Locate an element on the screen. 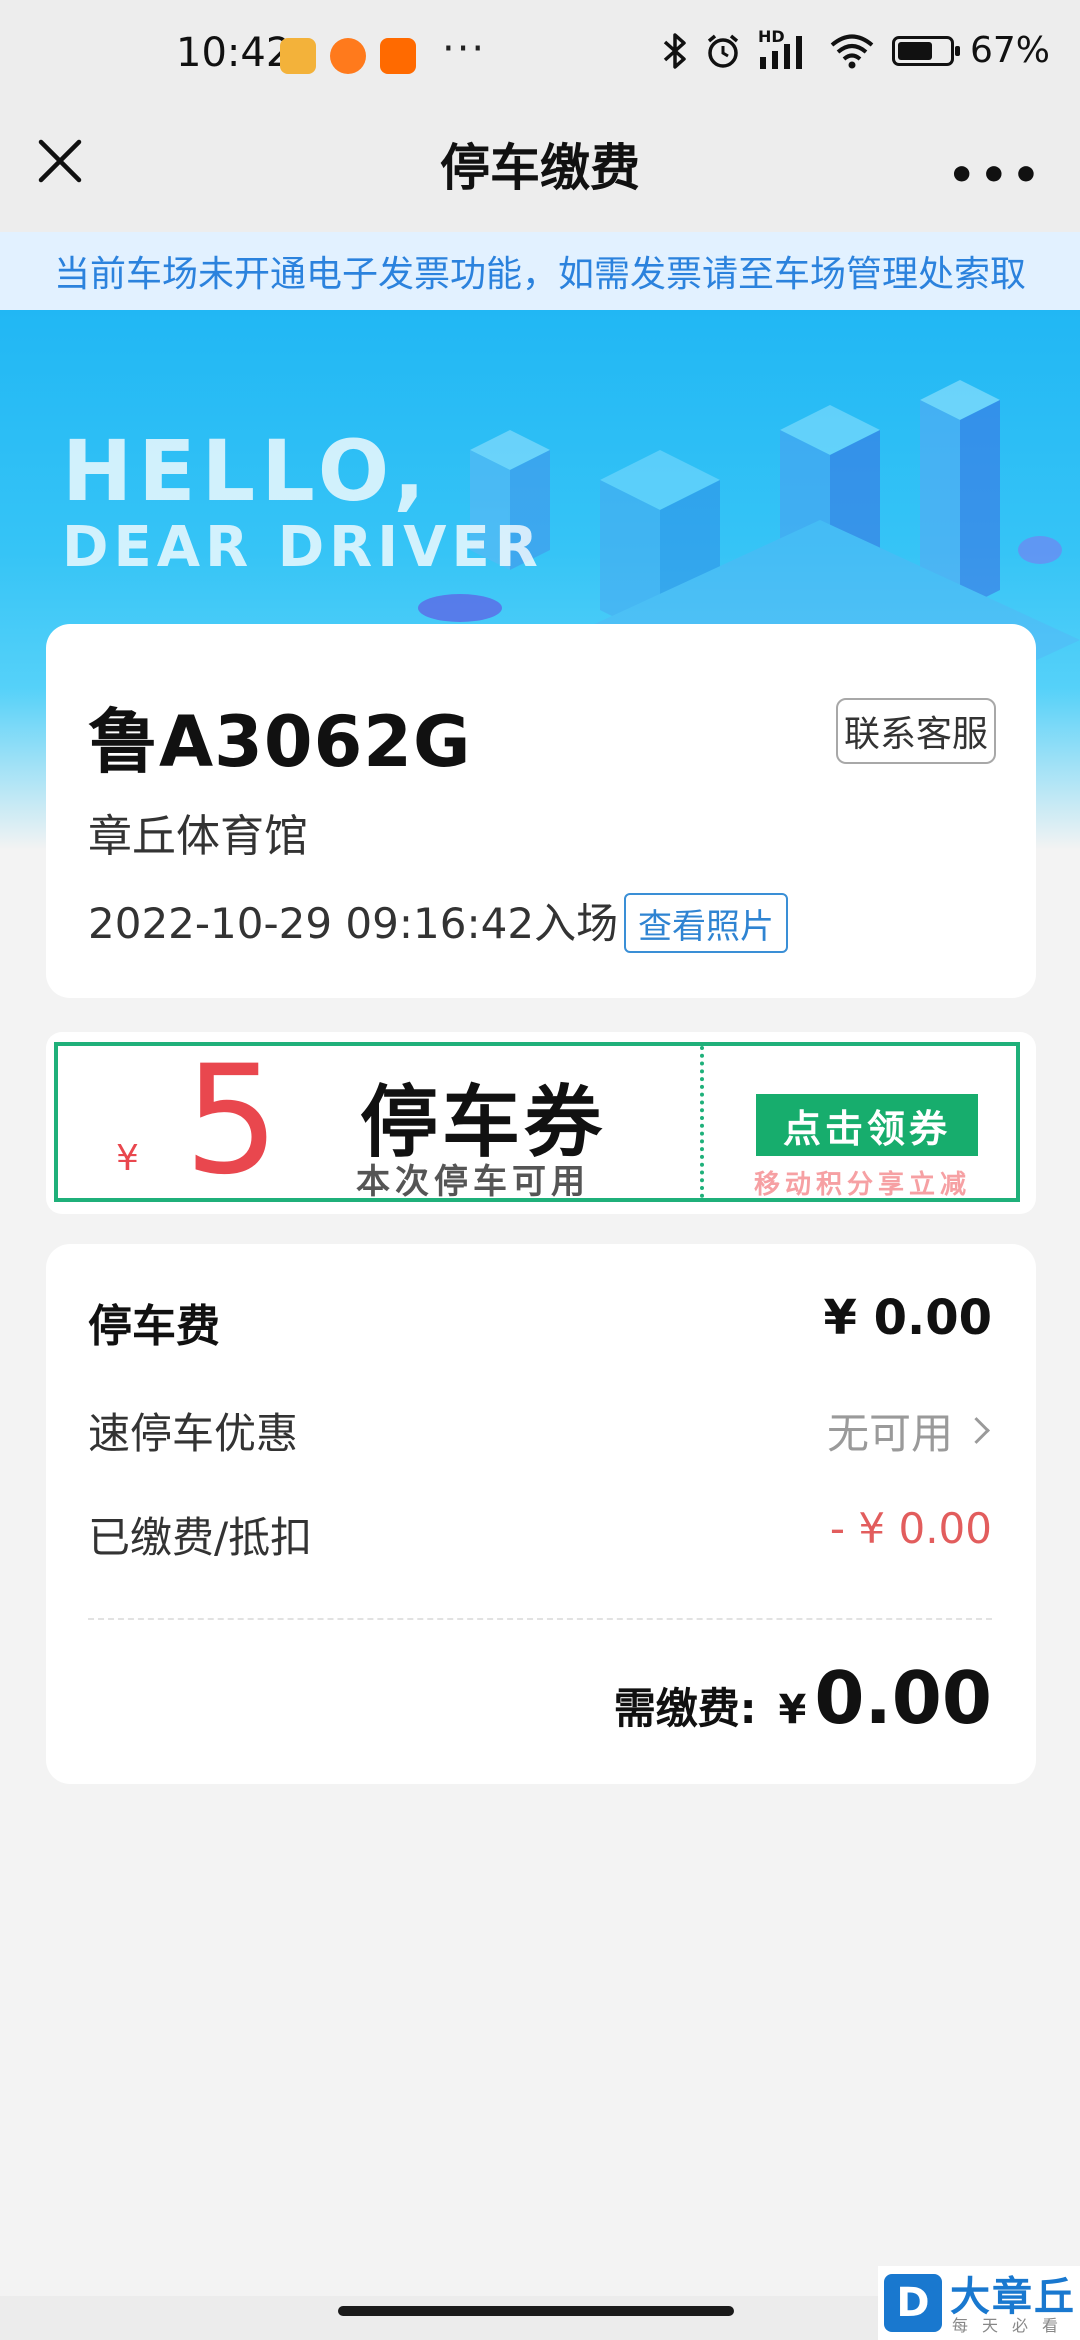 The width and height of the screenshot is (1080, 2340). parking-fee-label: 停车费 is located at coordinates (154, 1326).